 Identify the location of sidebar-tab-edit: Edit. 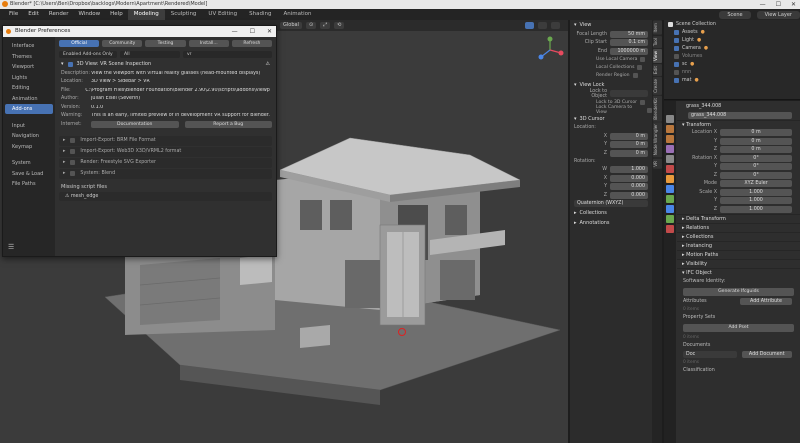
(657, 69).